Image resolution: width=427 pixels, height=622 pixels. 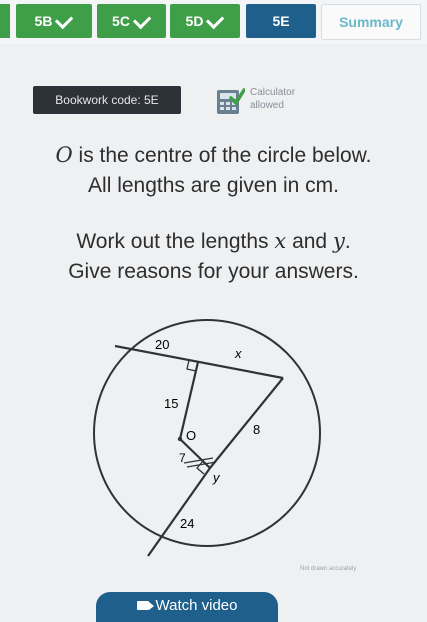 What do you see at coordinates (162, 344) in the screenshot?
I see `label-top-chord: 20` at bounding box center [162, 344].